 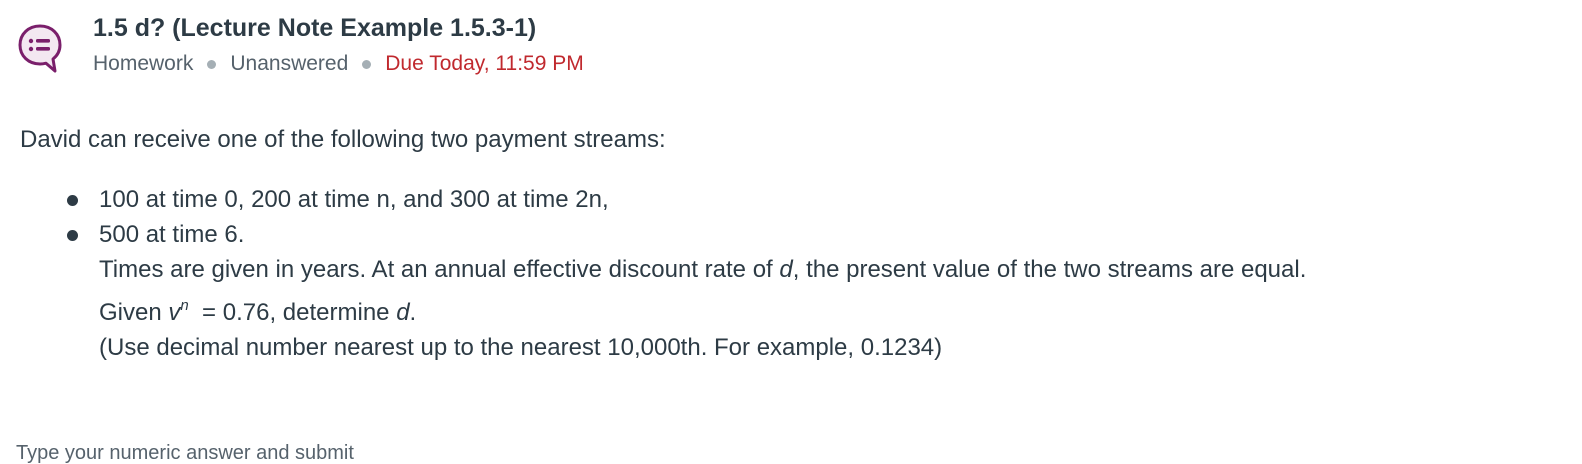 I want to click on given-sentence: Given vn = 0.76, determine d., so click(x=829, y=312).